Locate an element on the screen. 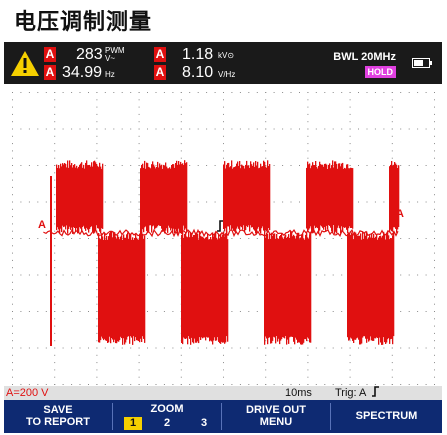  drive-out-menu-button: DRIVE OUT MENU is located at coordinates (276, 416).